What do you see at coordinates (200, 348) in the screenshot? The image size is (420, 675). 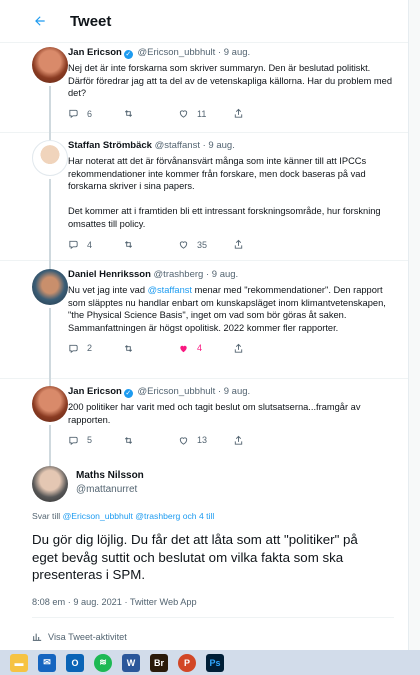 I see `like-count: 4` at bounding box center [200, 348].